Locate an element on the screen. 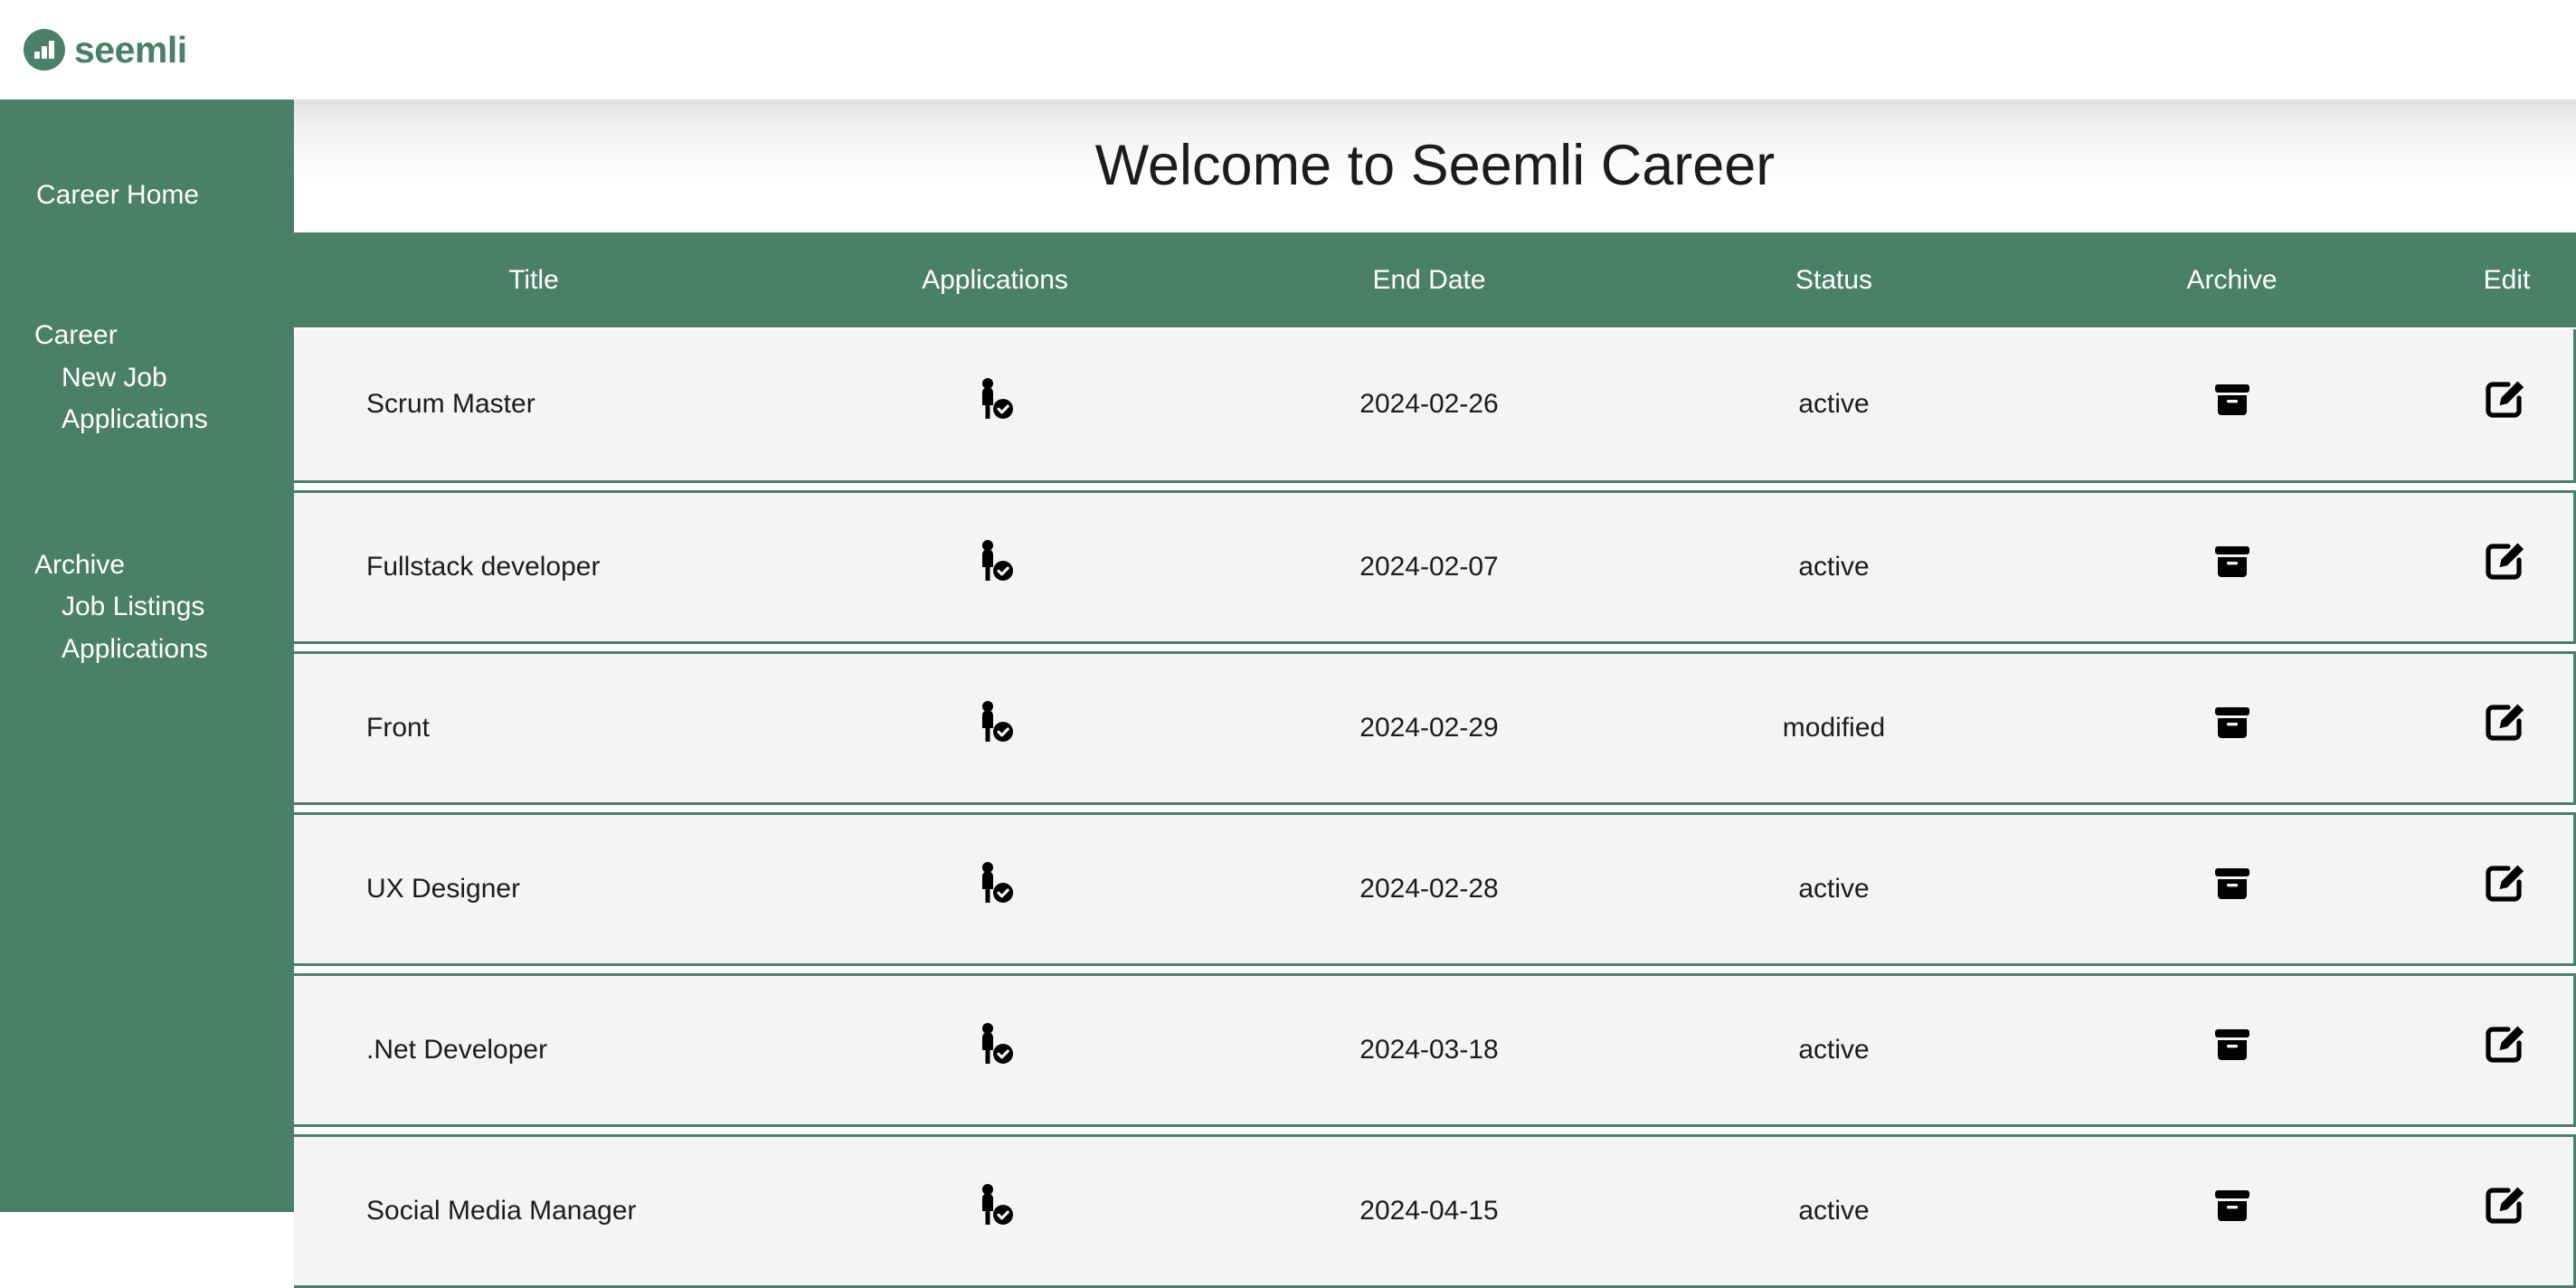 This screenshot has height=1288, width=2576. cell-job-title: .Net Developer is located at coordinates (457, 1050).